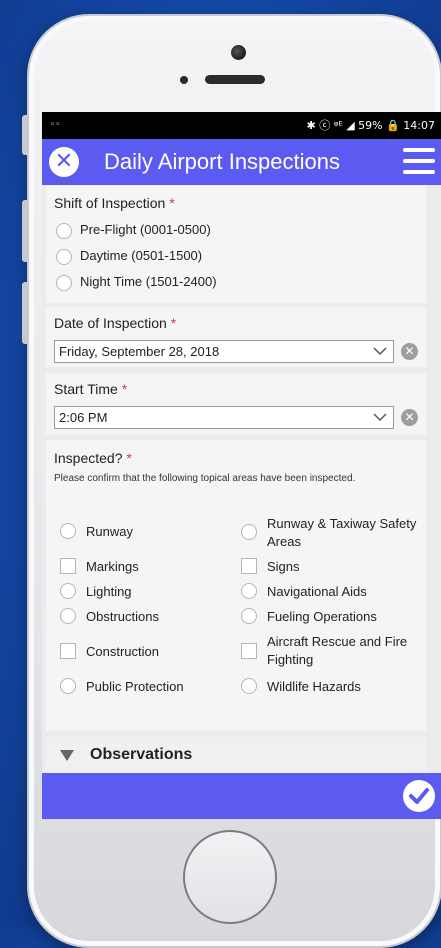 This screenshot has height=948, width=441. I want to click on app-footer, so click(241, 796).